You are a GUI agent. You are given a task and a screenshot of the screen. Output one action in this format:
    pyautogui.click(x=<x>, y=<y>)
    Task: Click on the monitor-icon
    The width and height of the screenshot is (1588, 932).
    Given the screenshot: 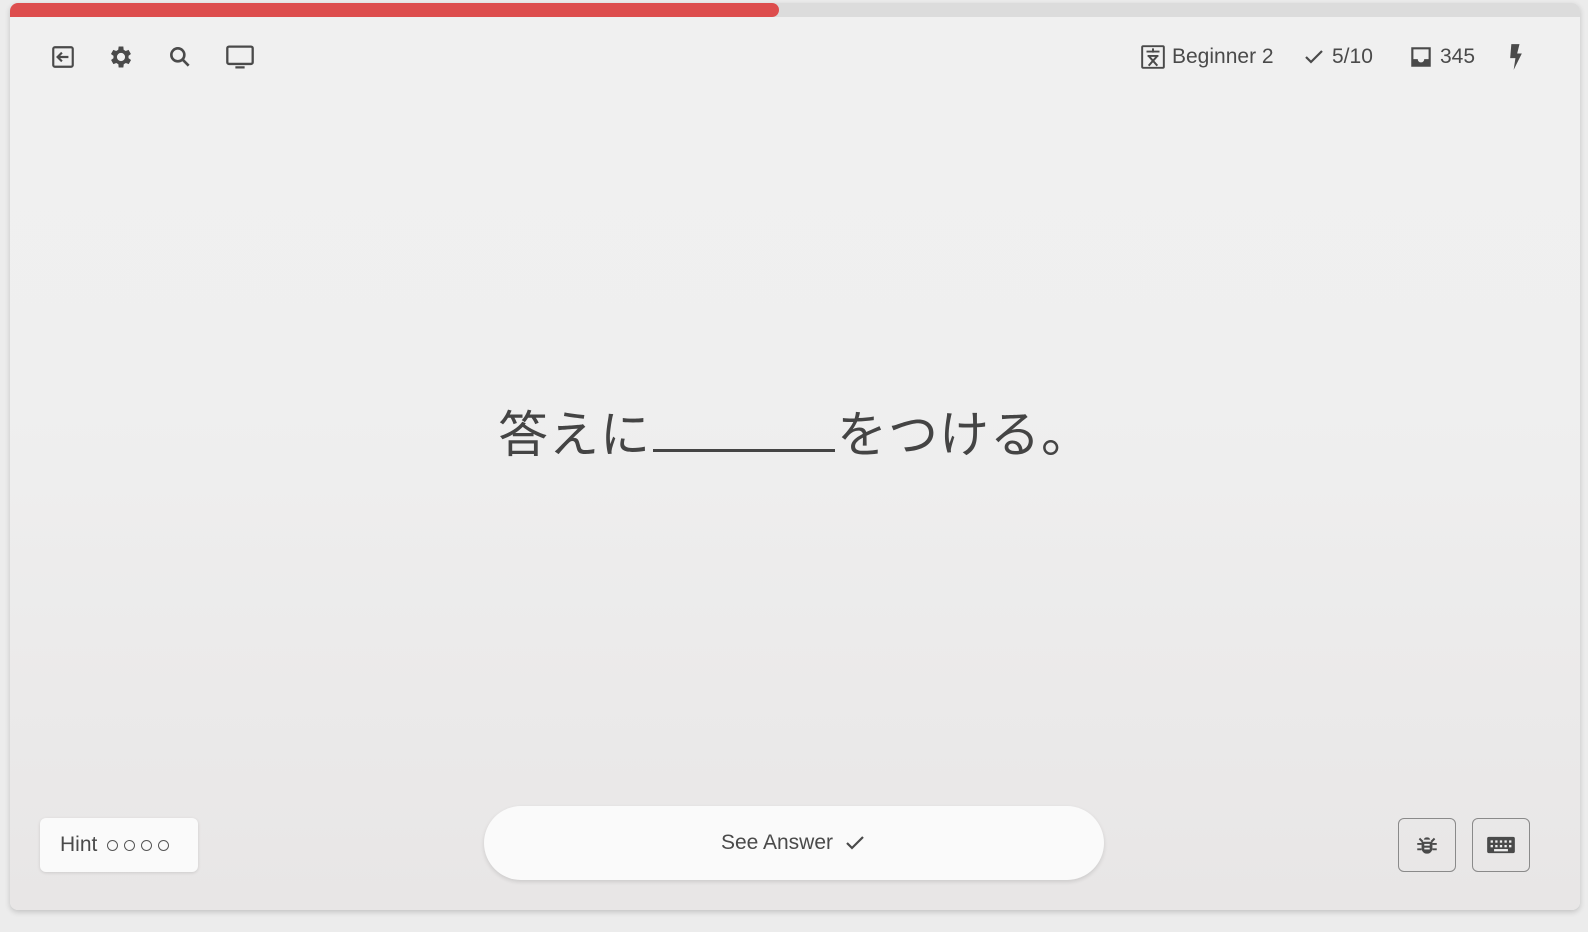 What is the action you would take?
    pyautogui.click(x=240, y=57)
    